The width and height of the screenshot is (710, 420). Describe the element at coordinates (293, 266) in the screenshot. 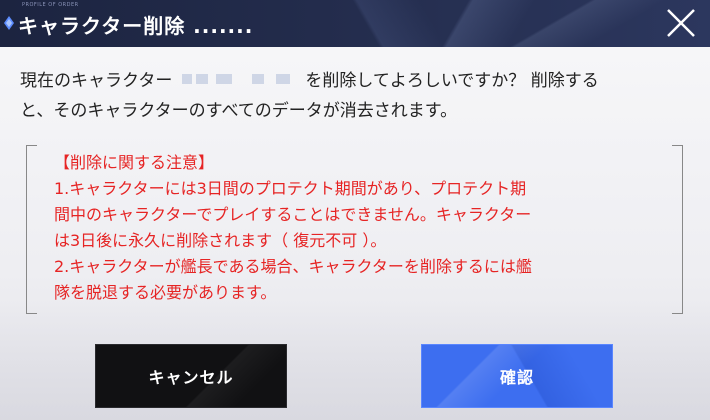

I see `notice-line: 2.キャラクターが艦長である場合、キャラクターを削除するには艦` at that location.